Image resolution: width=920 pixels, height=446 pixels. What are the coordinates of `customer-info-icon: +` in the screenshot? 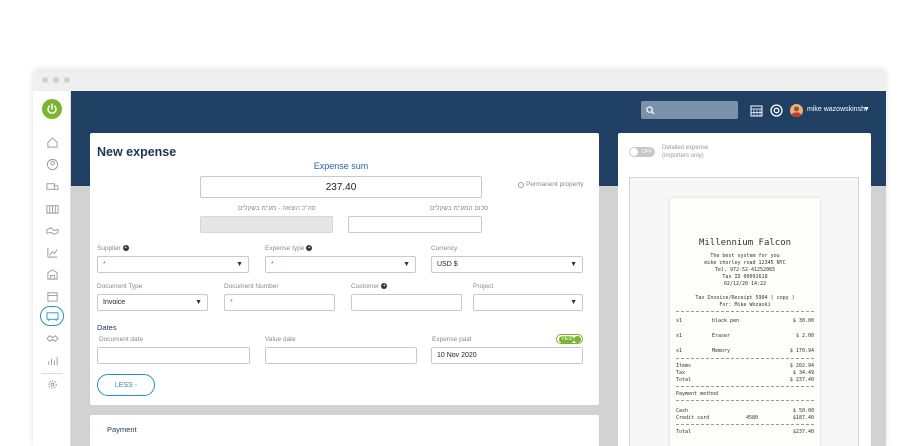 It's located at (384, 286).